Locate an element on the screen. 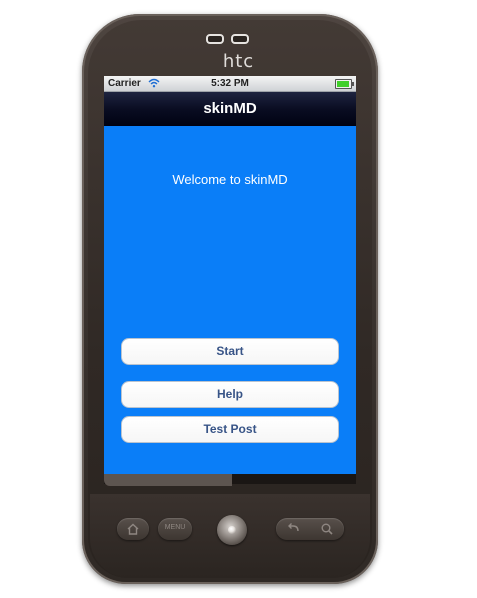 This screenshot has width=477, height=598. home-icon is located at coordinates (133, 529).